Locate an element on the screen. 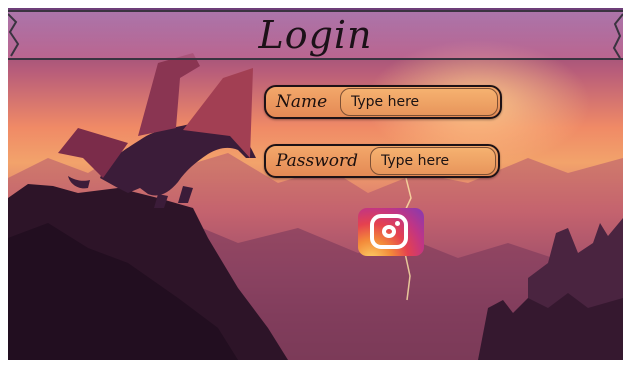 This screenshot has width=631, height=365. password-label: Password is located at coordinates (317, 161).